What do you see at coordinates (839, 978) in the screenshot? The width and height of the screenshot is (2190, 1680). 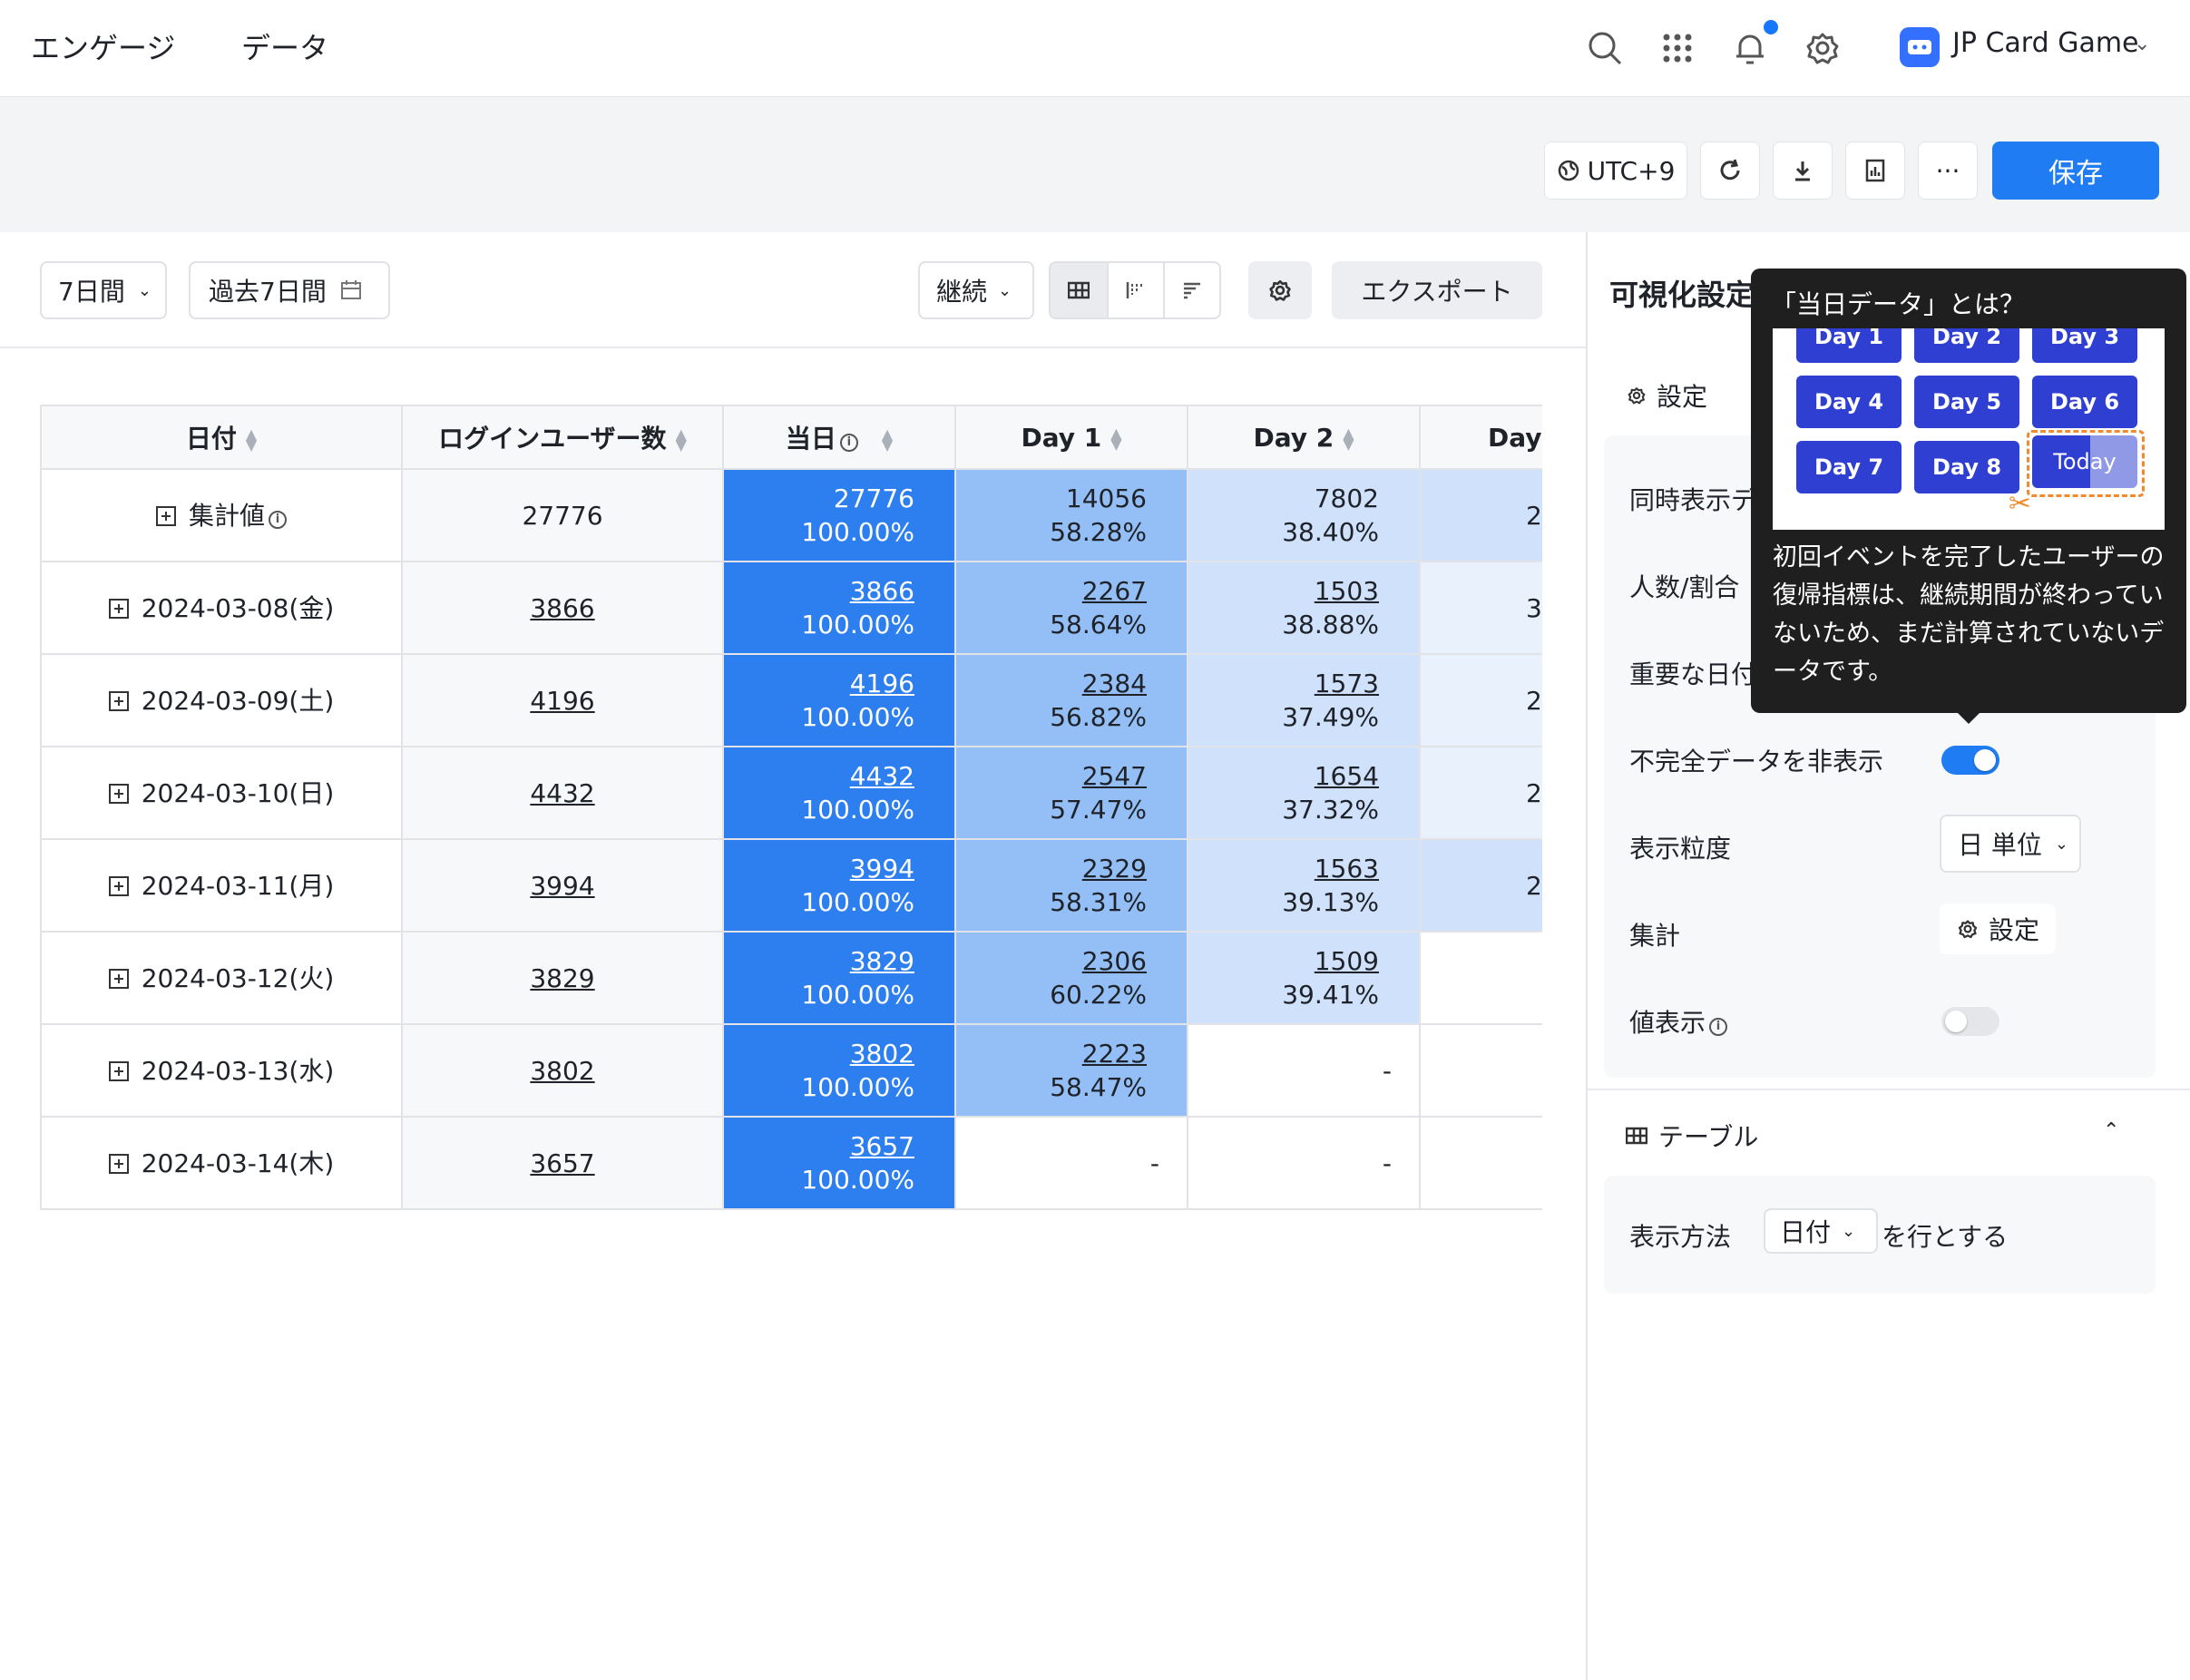 I see `day0-cell: 3829 100.00%` at bounding box center [839, 978].